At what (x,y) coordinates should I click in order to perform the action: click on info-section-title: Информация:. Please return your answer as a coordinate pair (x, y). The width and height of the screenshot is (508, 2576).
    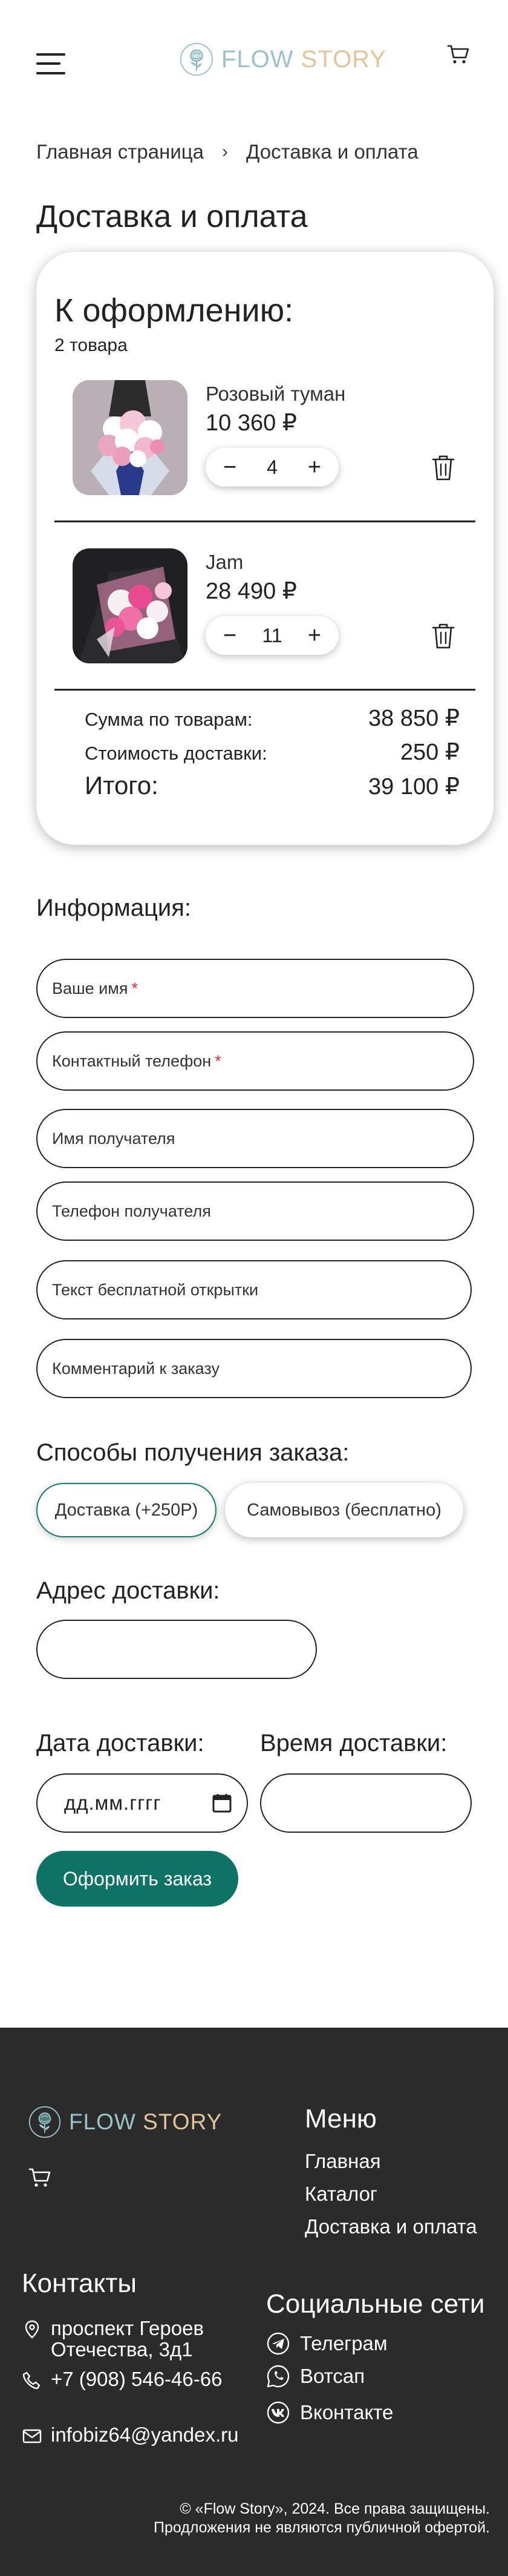
    Looking at the image, I should click on (114, 908).